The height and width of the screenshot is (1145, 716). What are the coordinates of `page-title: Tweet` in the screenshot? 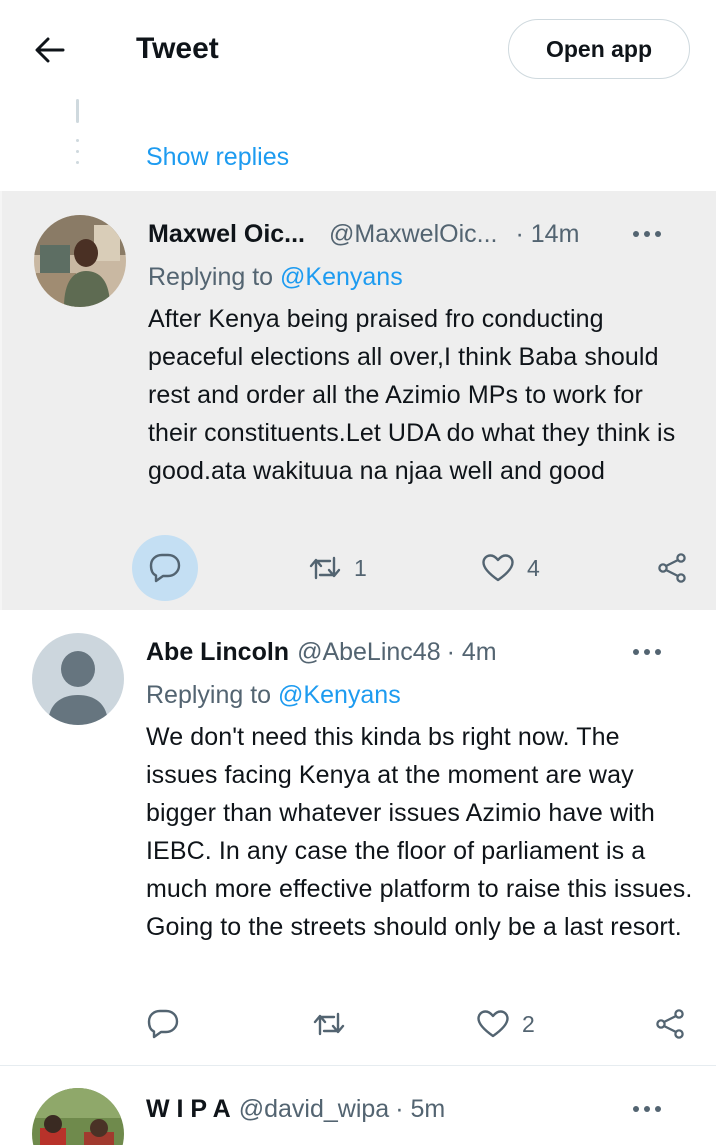 It's located at (177, 48).